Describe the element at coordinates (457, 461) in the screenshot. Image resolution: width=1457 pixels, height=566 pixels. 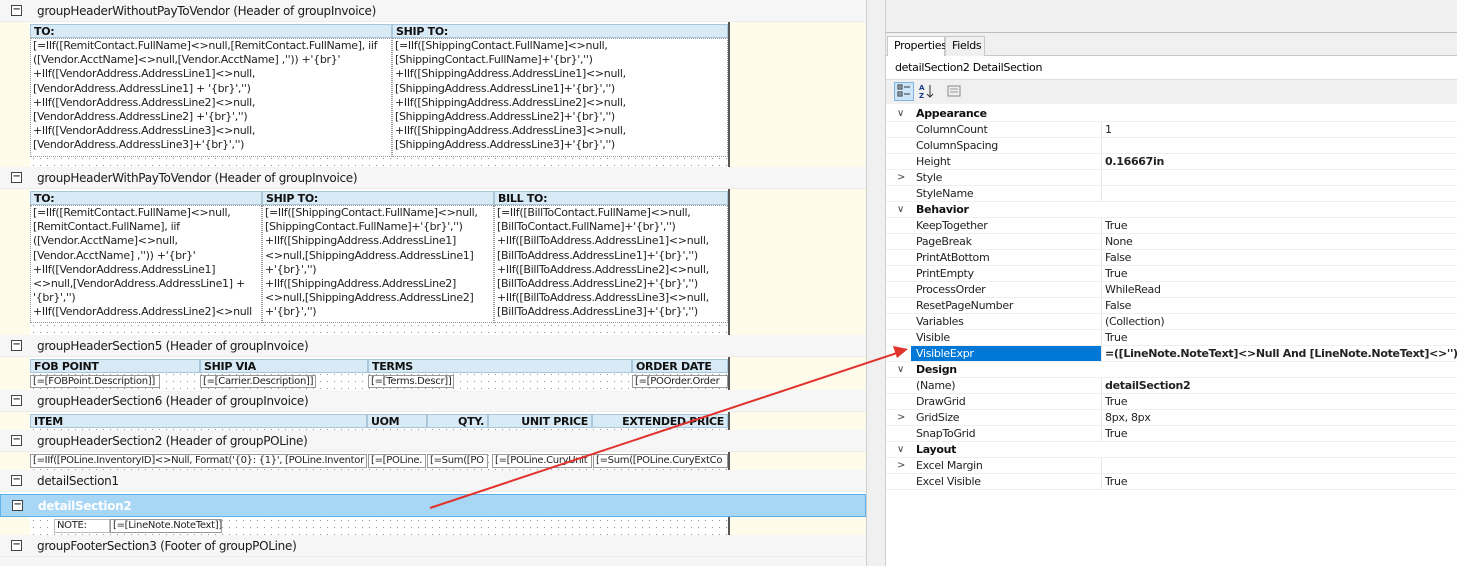
I see `qty-field: [=Sum([PO` at that location.